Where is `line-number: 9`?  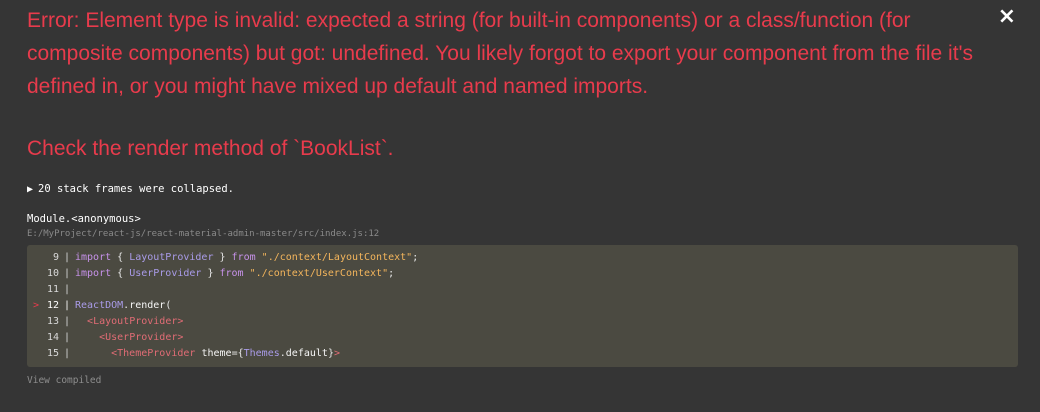
line-number: 9 is located at coordinates (55, 257).